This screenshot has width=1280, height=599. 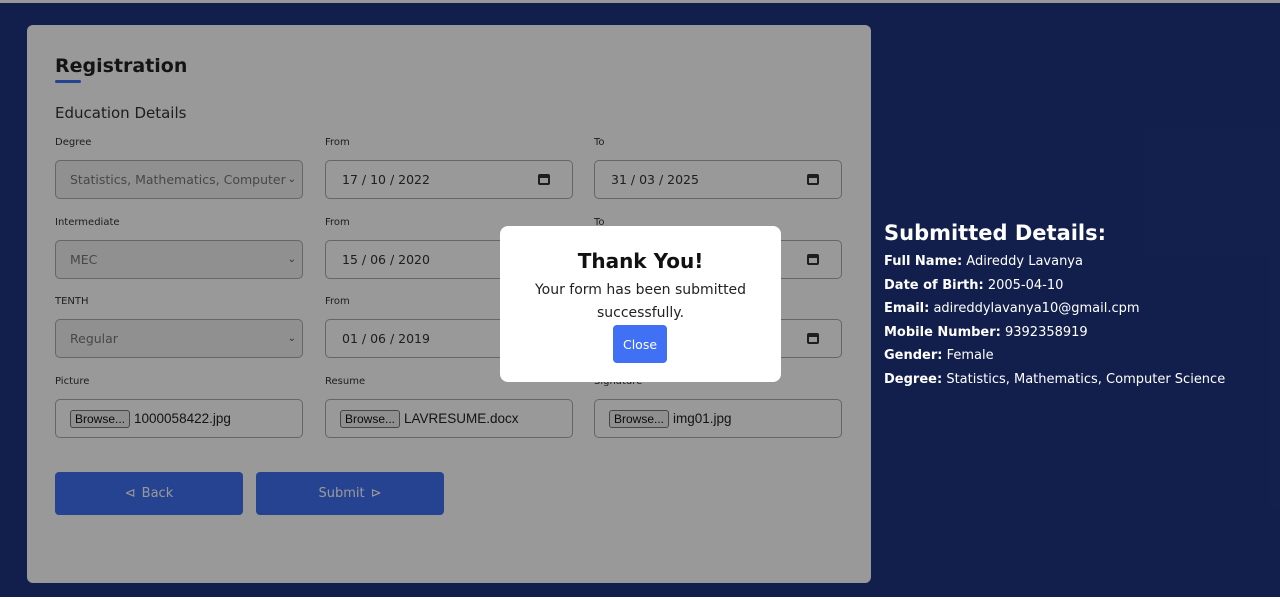 I want to click on detail-row: Date of Birth: 2005-04-10, so click(x=1082, y=286).